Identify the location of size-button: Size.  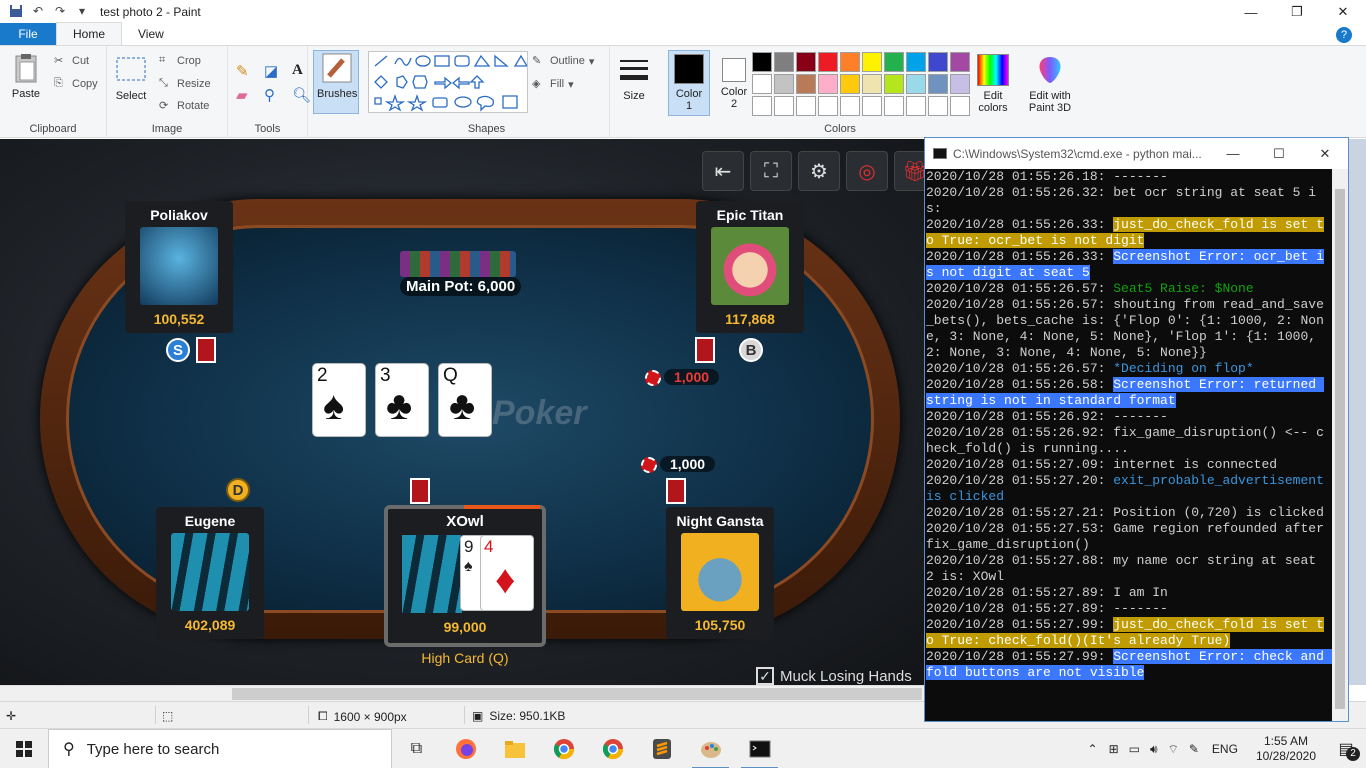
(634, 78).